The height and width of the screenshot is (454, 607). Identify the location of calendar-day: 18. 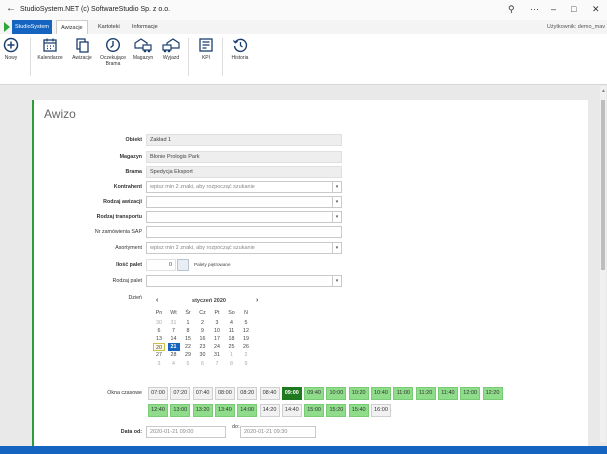
(232, 339).